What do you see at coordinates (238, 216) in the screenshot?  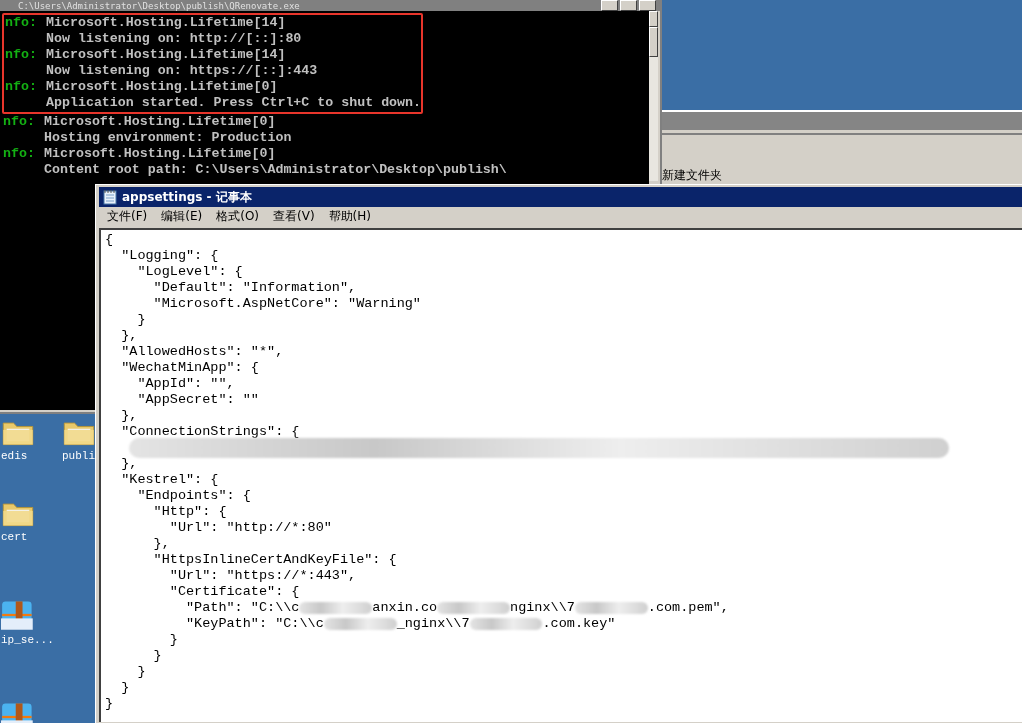 I see `menu-item: 格式(O)` at bounding box center [238, 216].